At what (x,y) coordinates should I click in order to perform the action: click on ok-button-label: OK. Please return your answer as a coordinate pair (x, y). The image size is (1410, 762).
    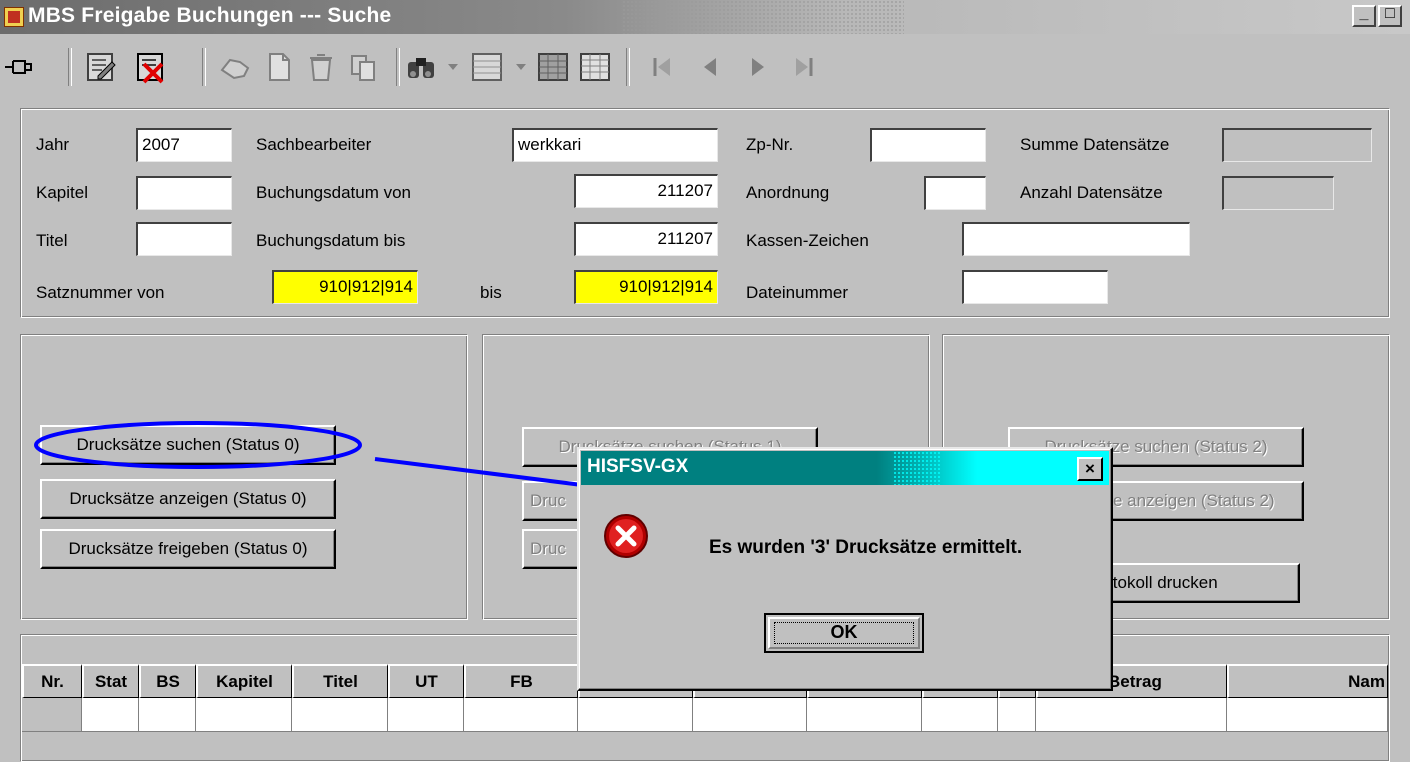
    Looking at the image, I should click on (844, 632).